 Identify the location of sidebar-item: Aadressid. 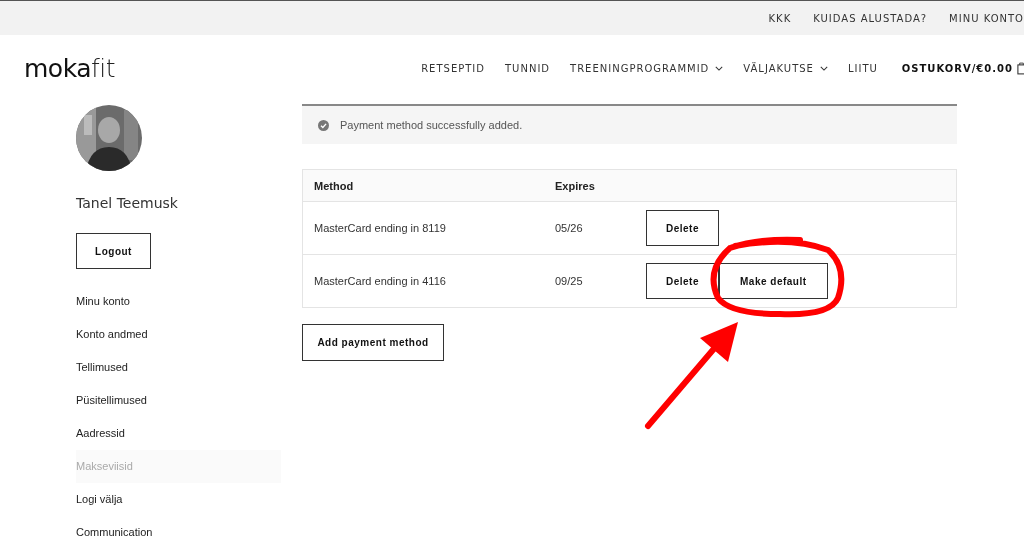
(178, 433).